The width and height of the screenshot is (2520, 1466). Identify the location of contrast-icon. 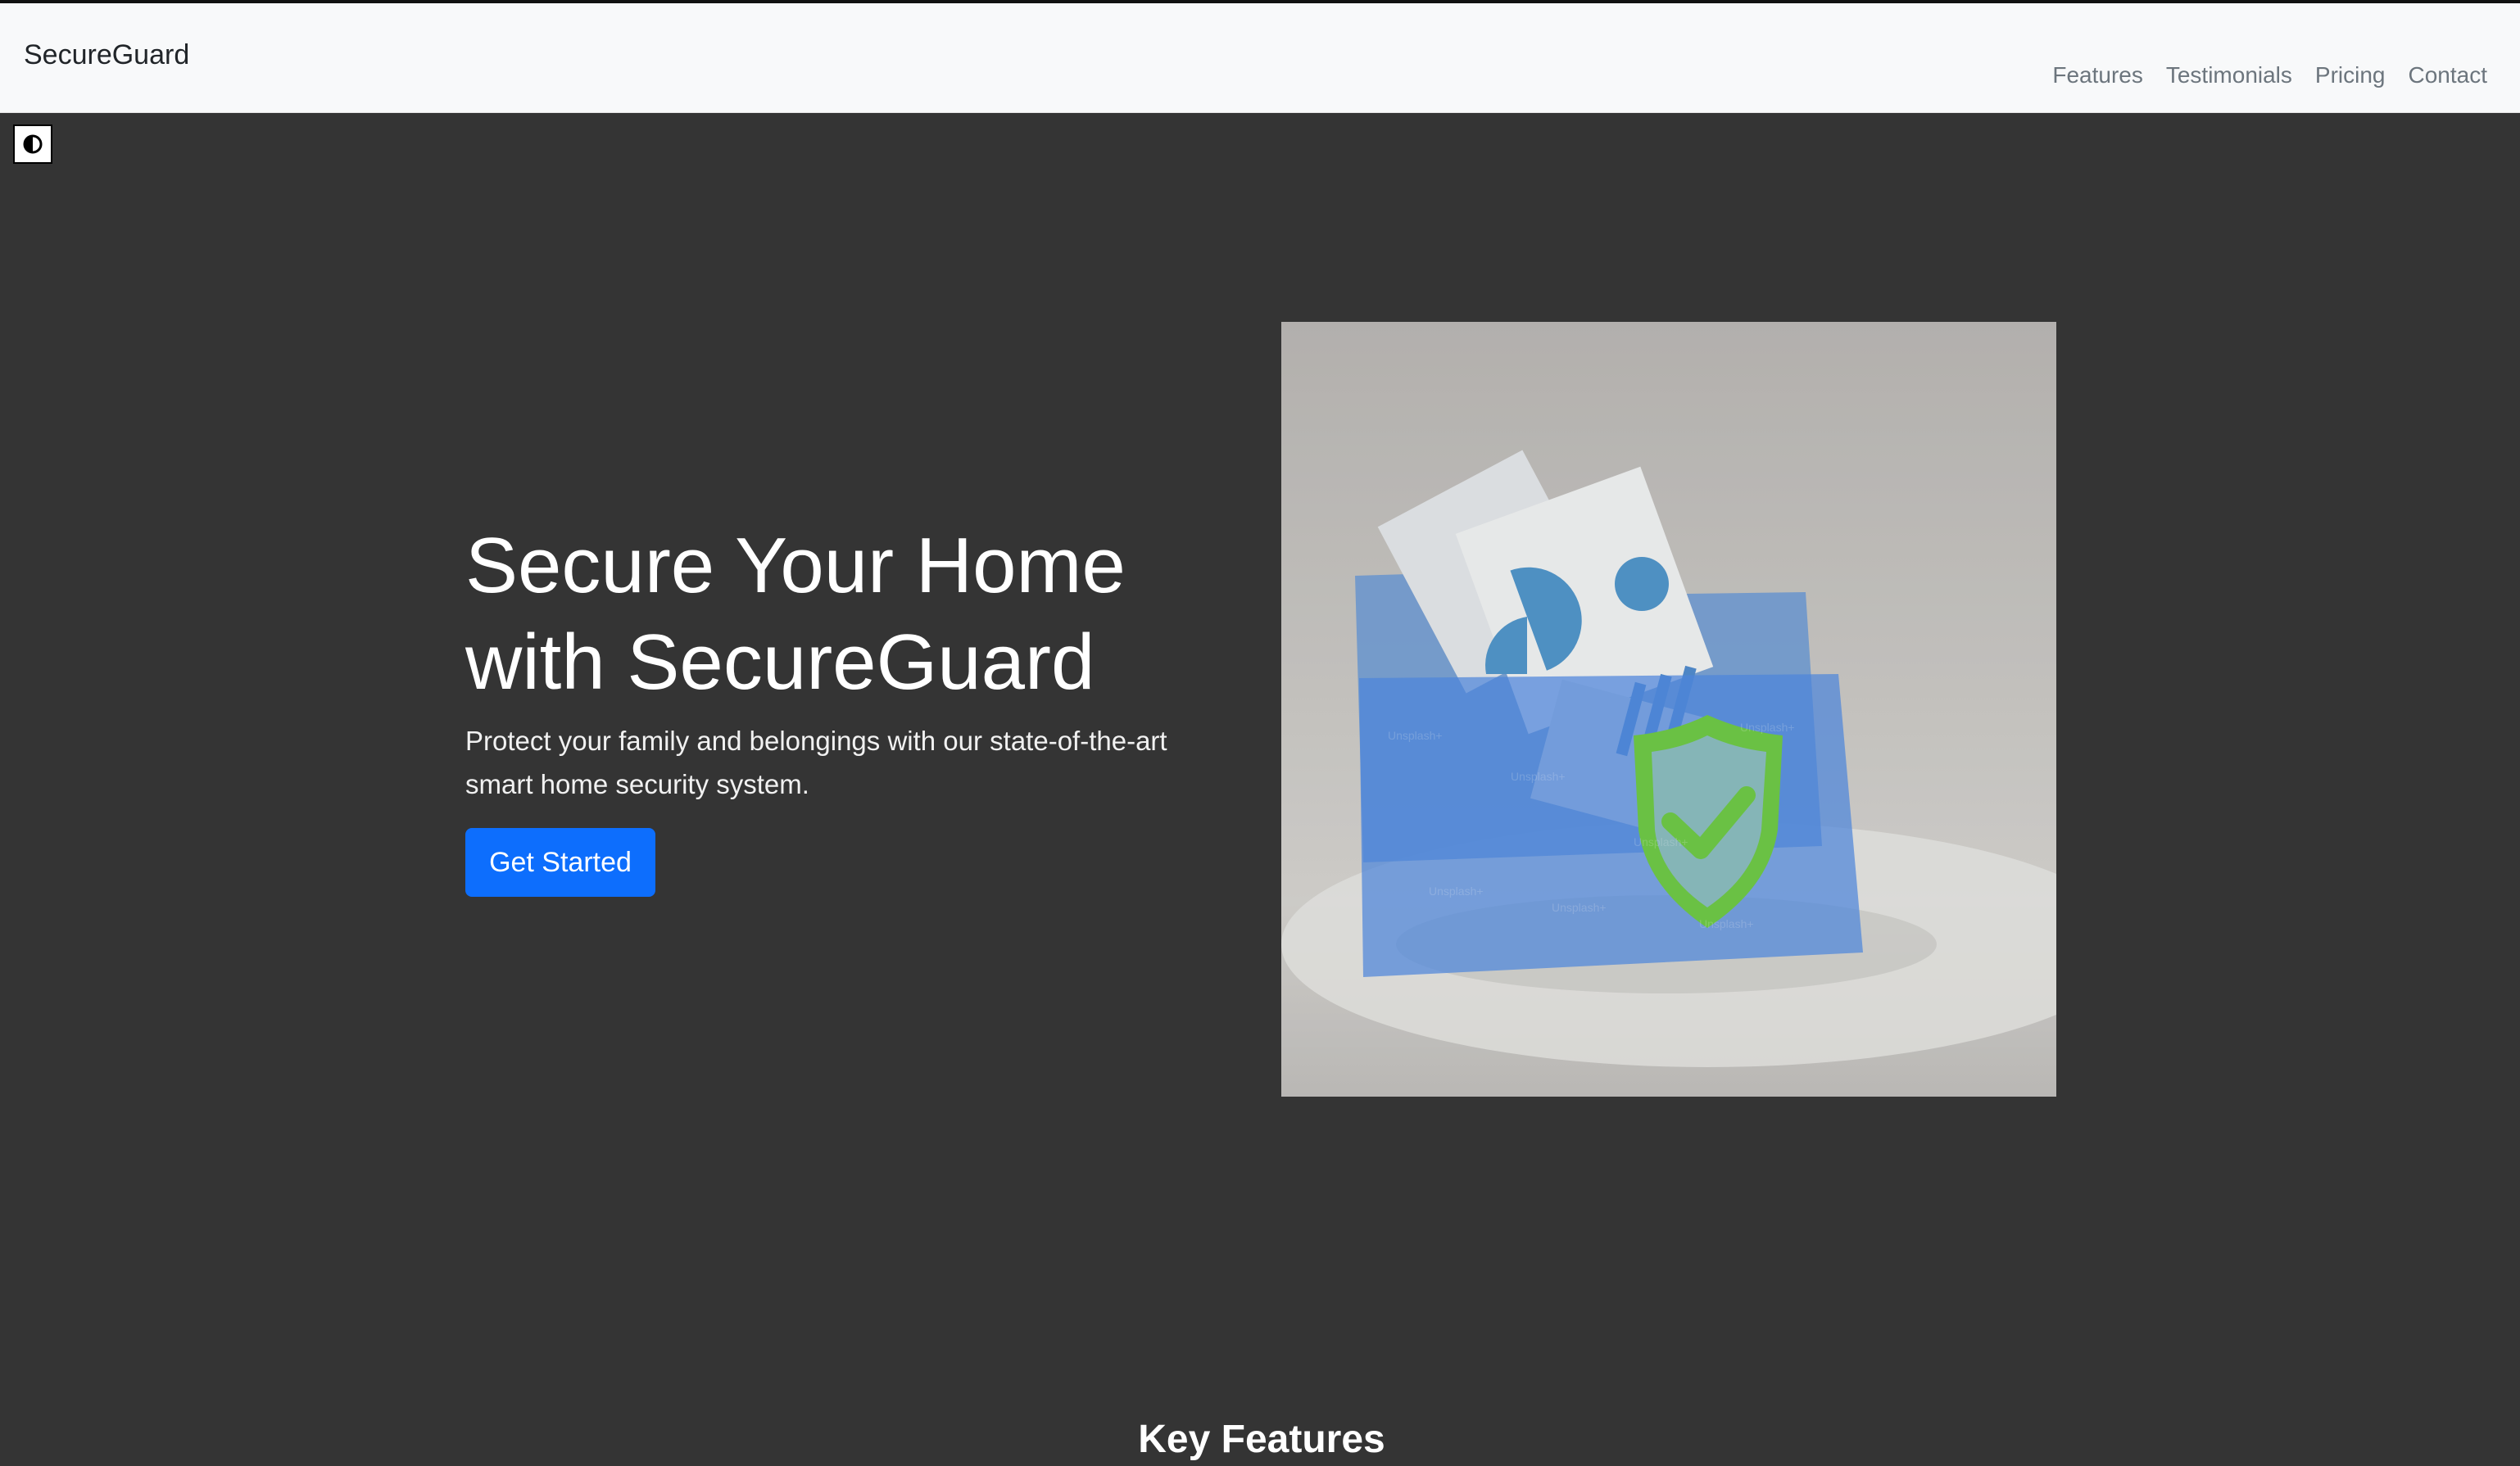
(33, 144).